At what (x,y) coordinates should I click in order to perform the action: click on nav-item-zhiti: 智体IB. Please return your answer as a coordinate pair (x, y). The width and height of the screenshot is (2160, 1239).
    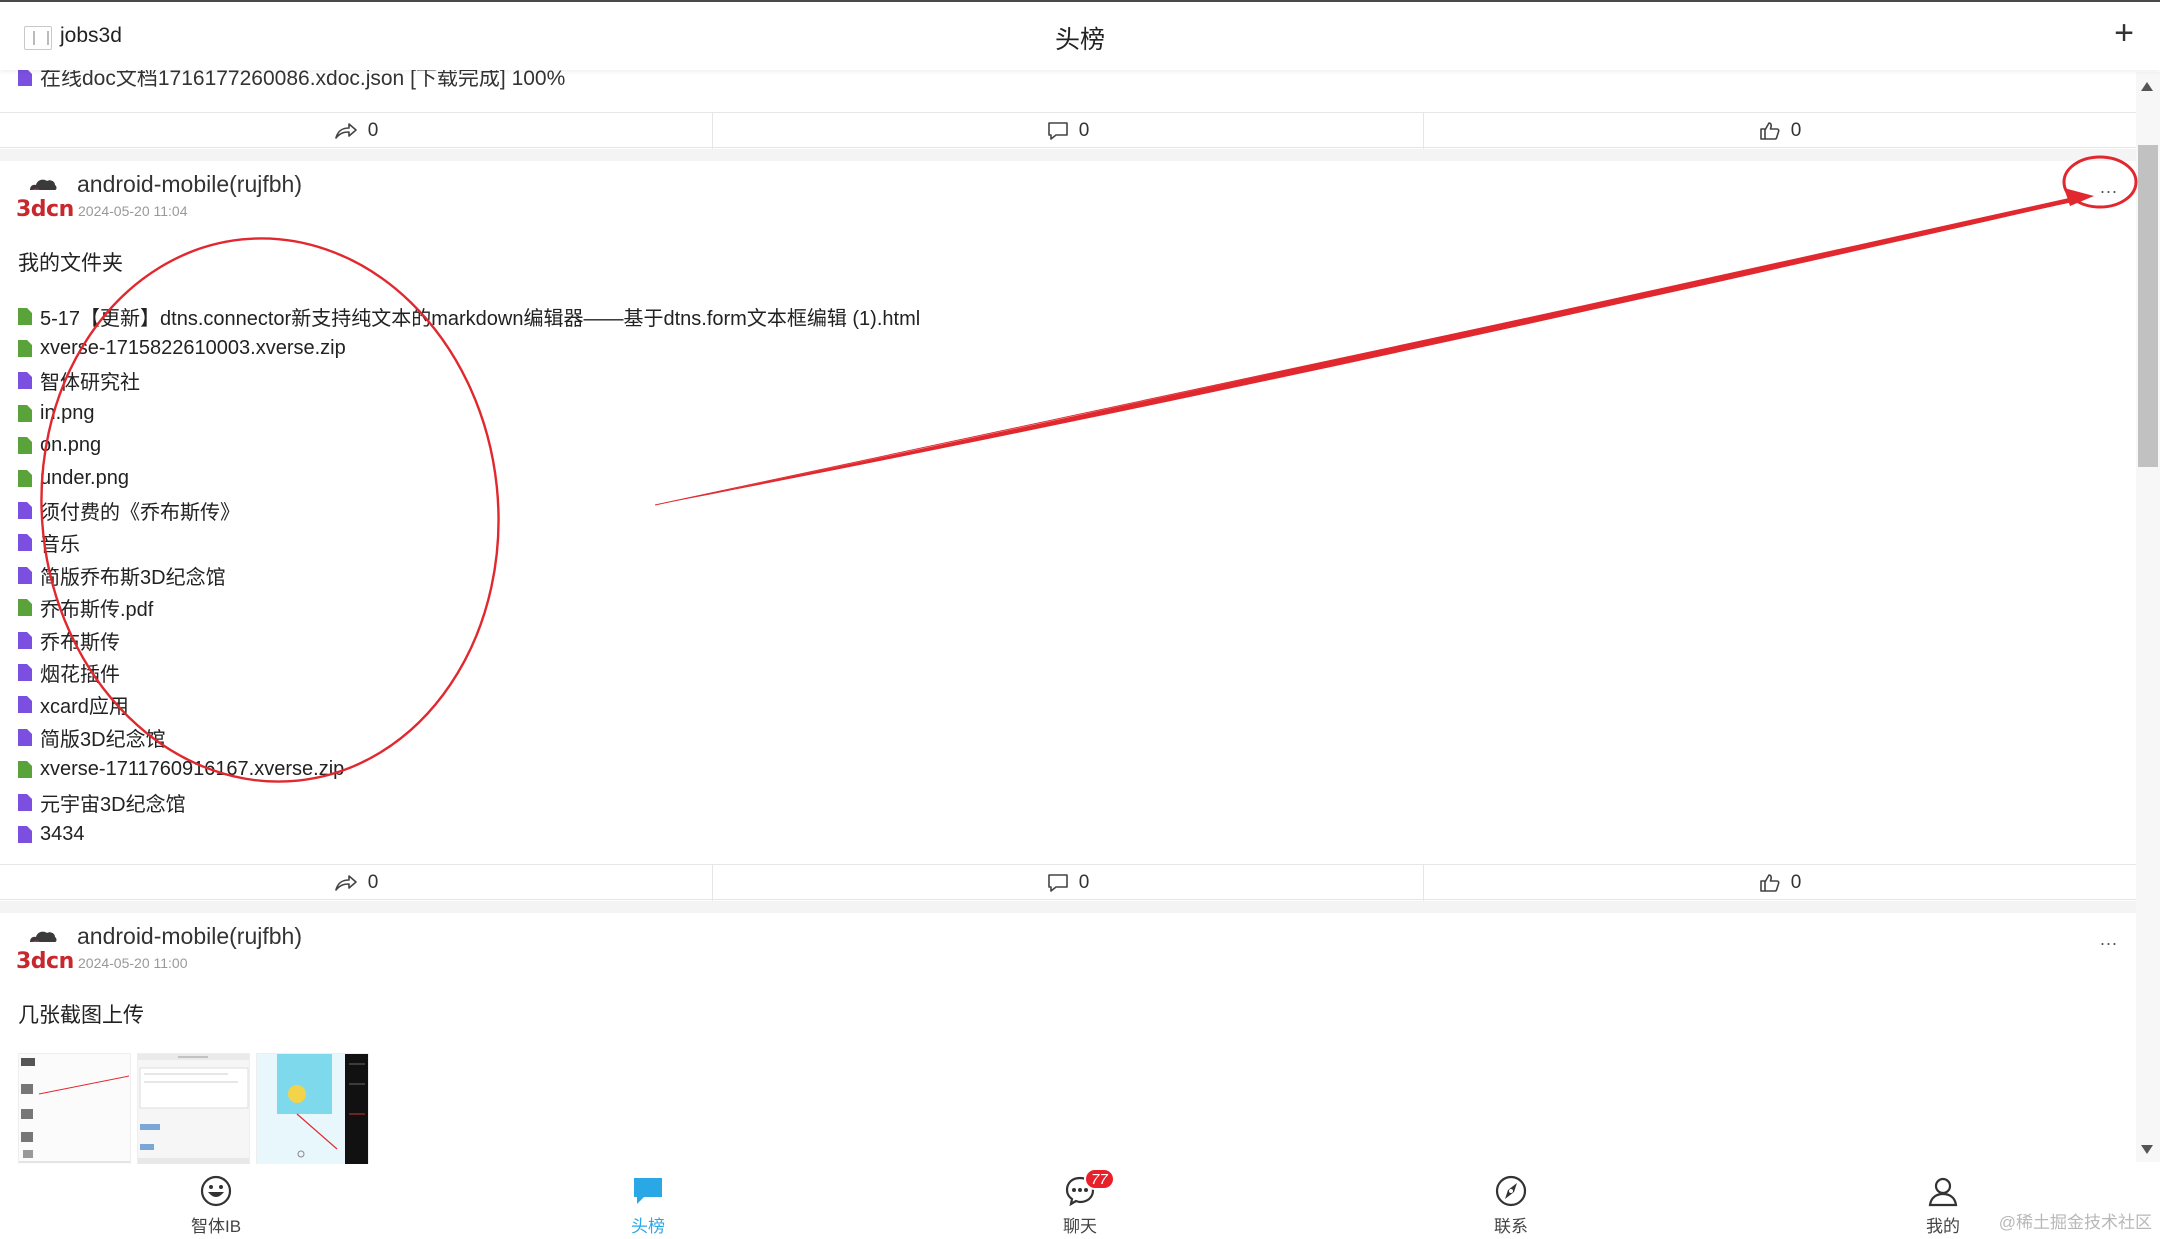
    Looking at the image, I should click on (216, 1205).